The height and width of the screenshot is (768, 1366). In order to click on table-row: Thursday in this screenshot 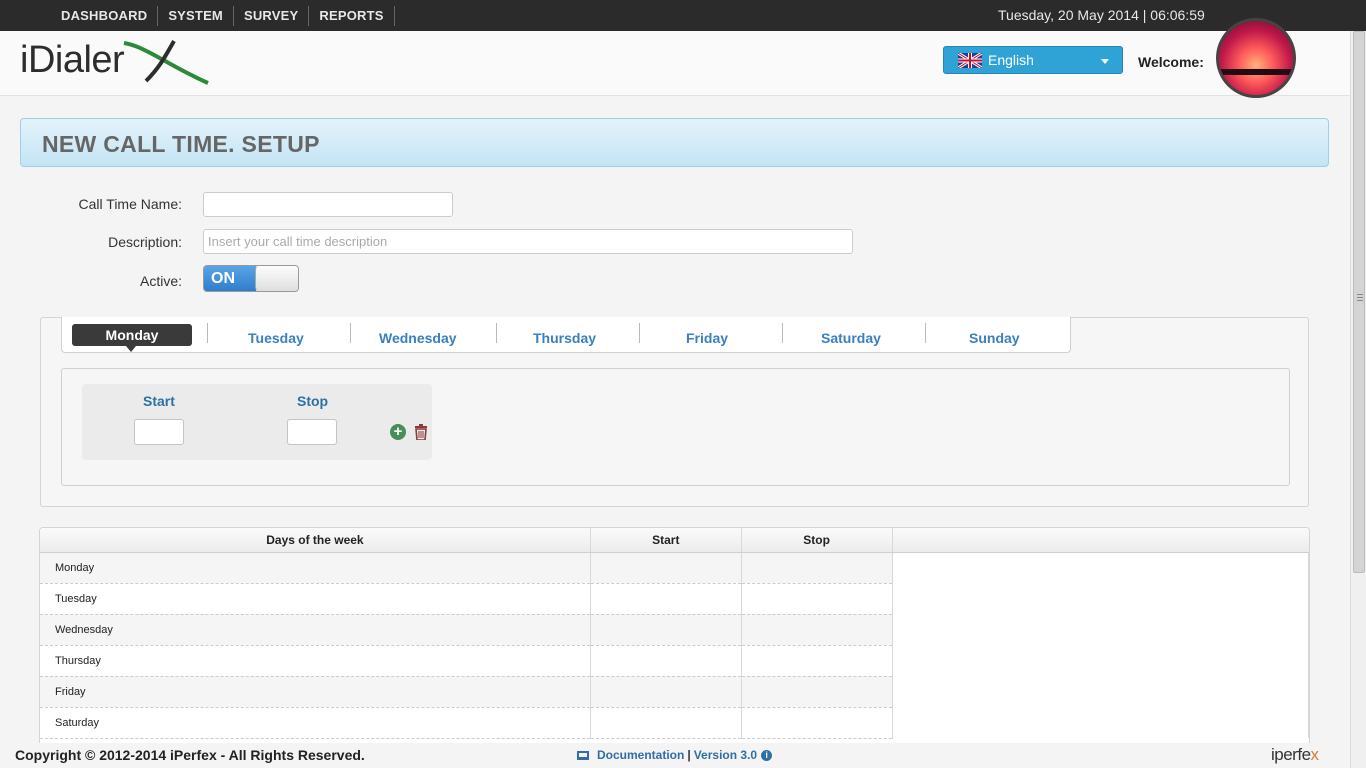, I will do `click(674, 661)`.